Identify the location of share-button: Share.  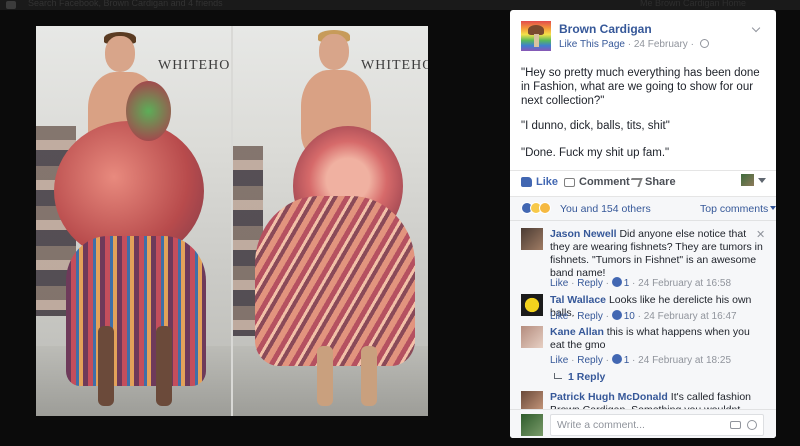
(652, 182).